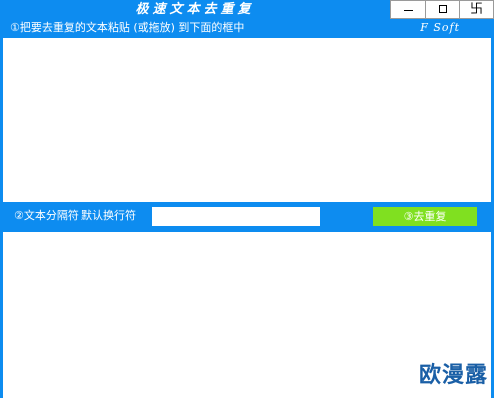  I want to click on separator-default-hint: 默认换行符, so click(108, 215).